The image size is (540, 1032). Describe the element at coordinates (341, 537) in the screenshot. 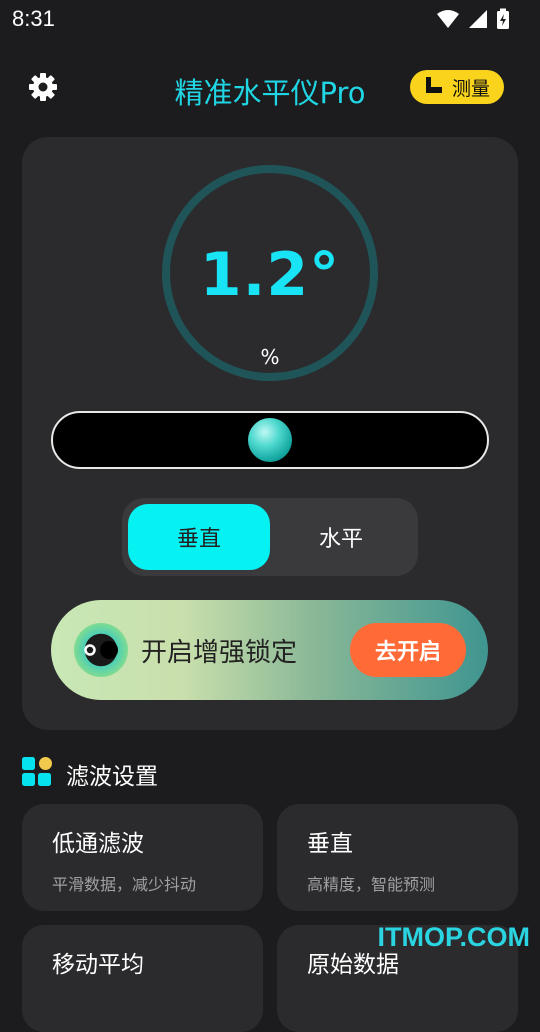

I see `mode-option-horizontal: 水平` at that location.